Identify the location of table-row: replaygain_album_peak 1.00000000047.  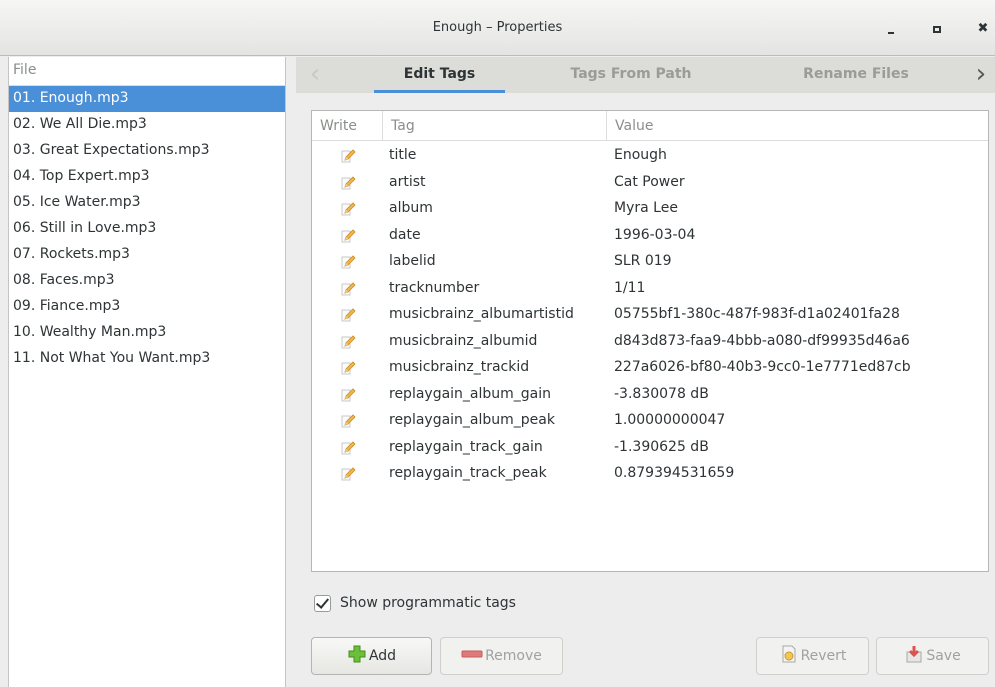
(650, 420).